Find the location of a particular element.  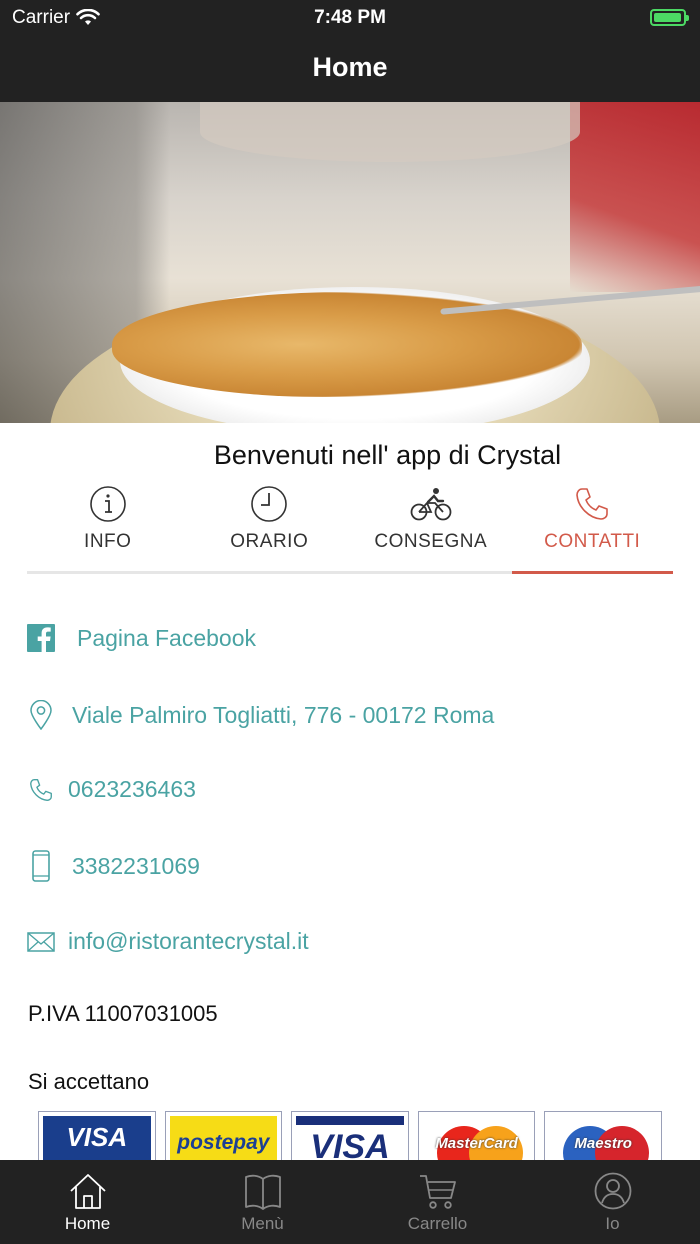

facebook-link: Pagina Facebook is located at coordinates (141, 638).